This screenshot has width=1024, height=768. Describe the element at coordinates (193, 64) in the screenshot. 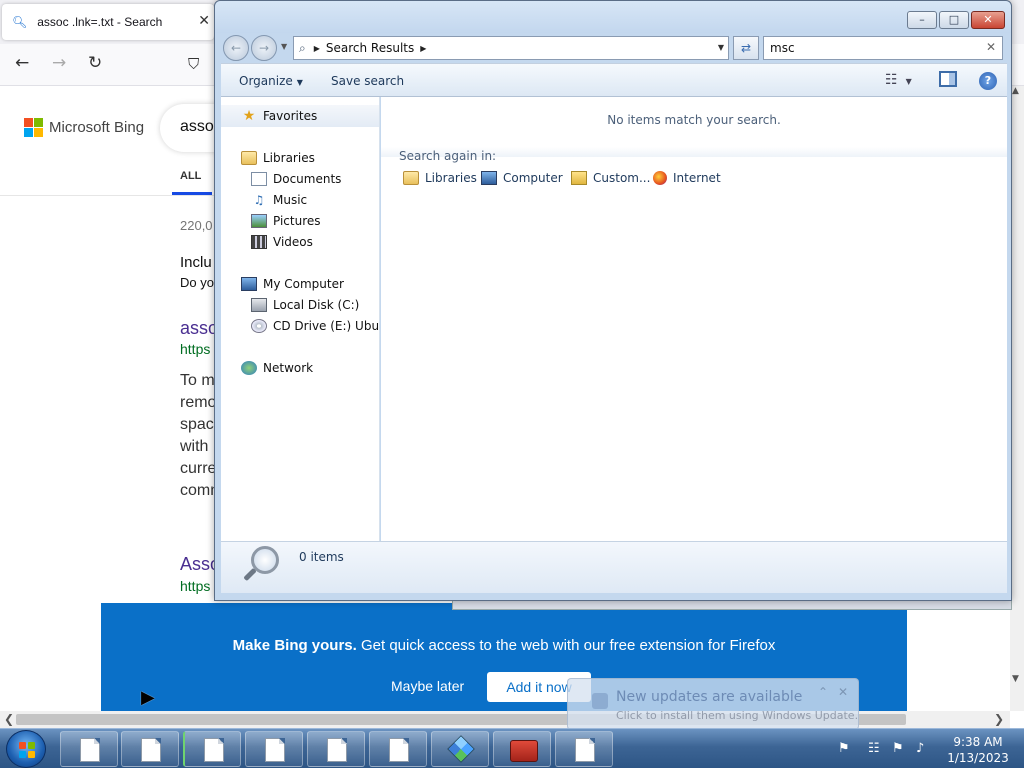

I see `shield-icon: ⛉` at that location.